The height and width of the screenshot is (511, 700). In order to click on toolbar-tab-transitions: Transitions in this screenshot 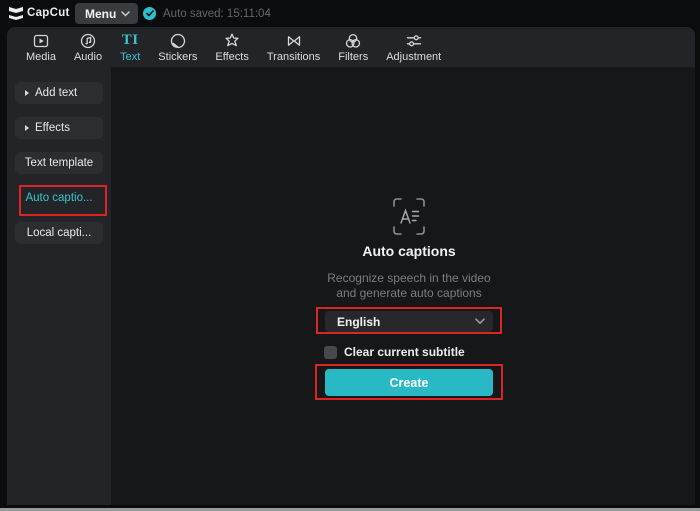, I will do `click(293, 47)`.